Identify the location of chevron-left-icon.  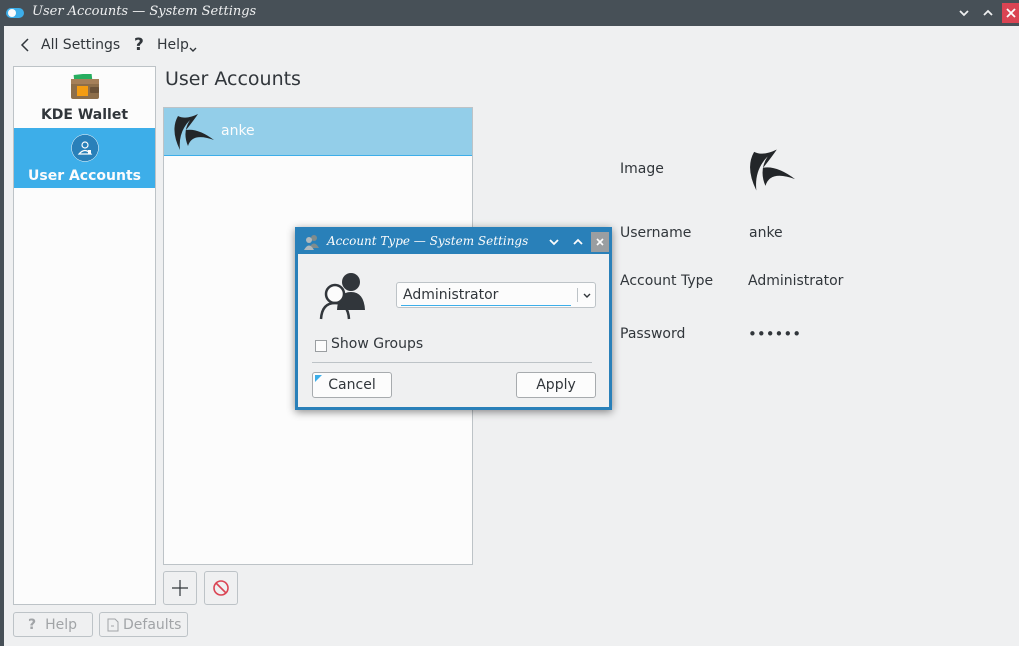
(24, 45).